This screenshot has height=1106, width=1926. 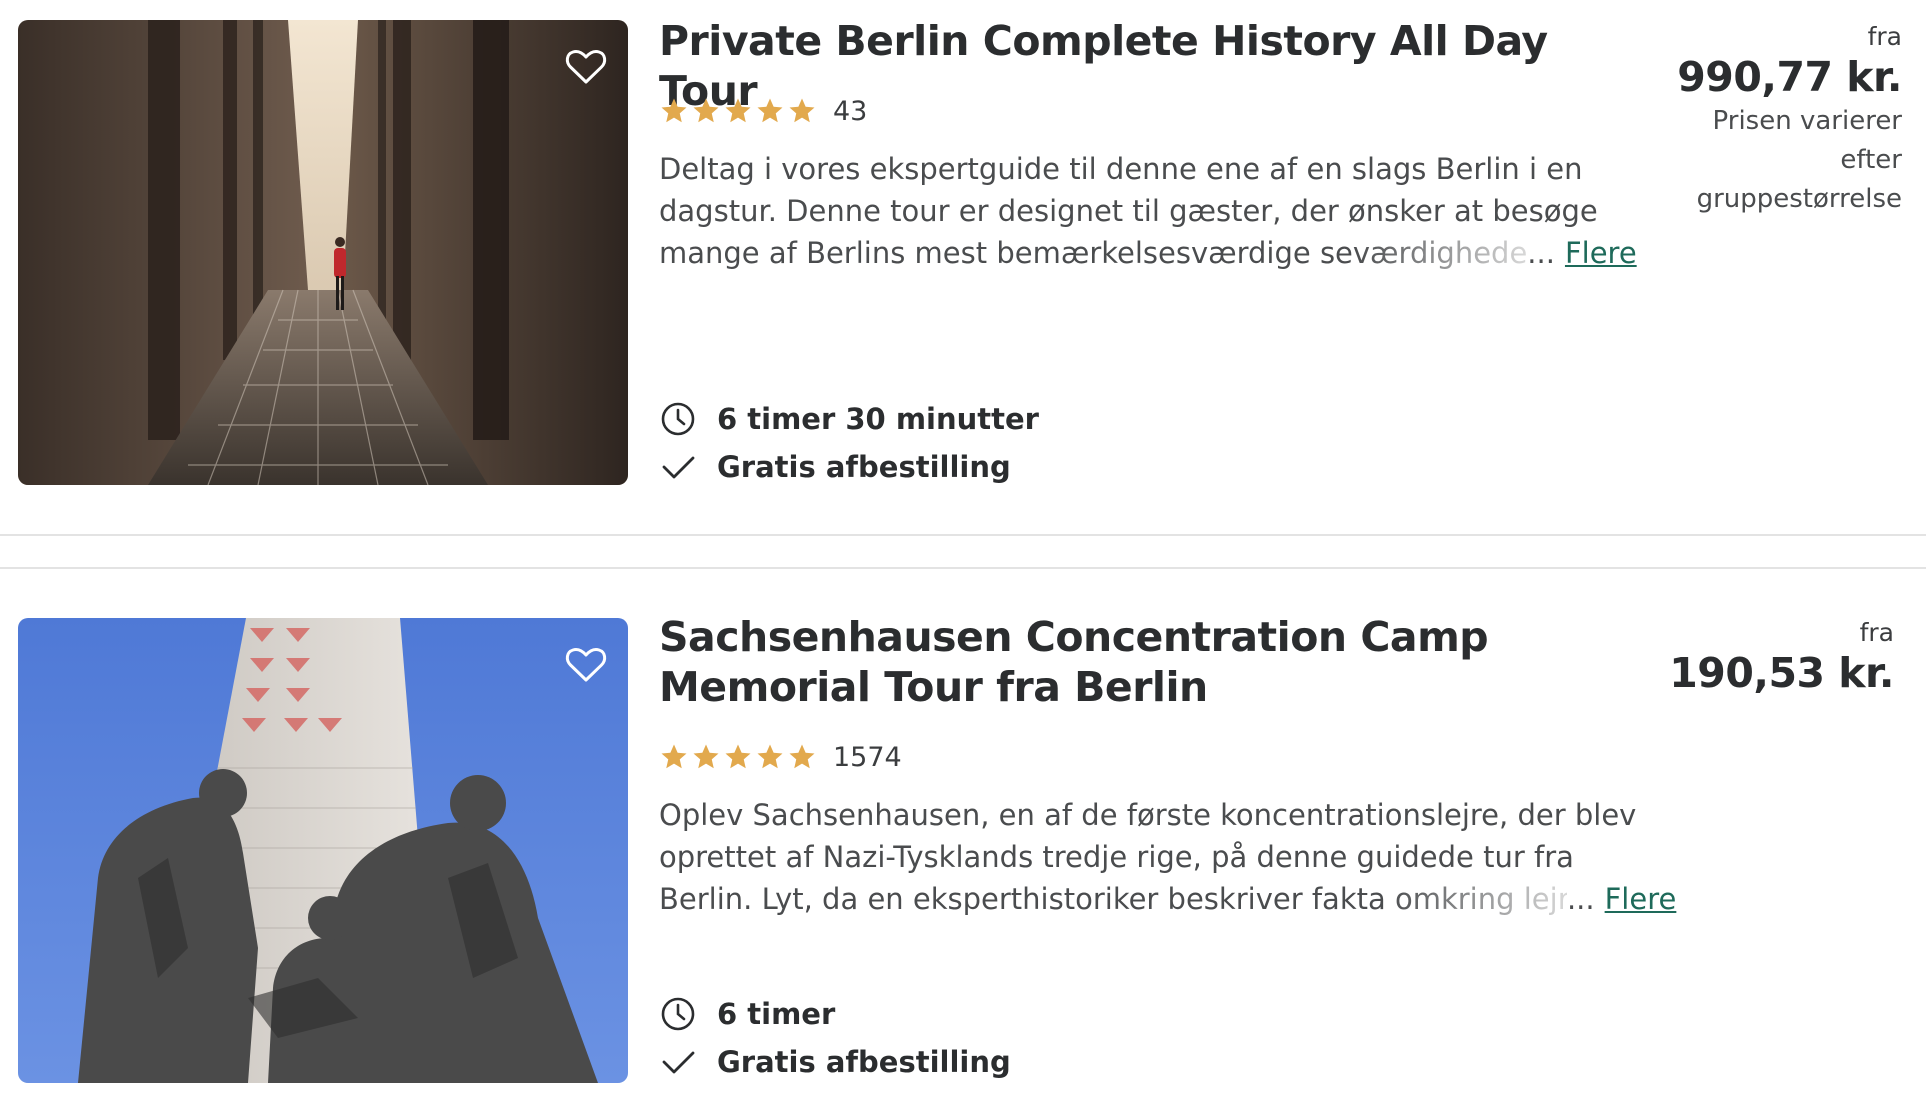 I want to click on duration-text: 6 timer 30 minutter, so click(x=878, y=419).